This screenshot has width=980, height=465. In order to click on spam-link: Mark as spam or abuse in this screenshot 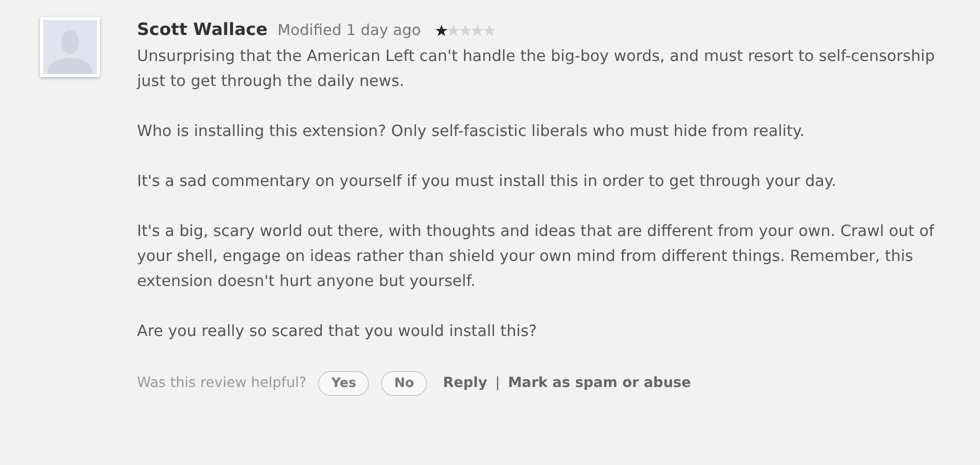, I will do `click(599, 383)`.